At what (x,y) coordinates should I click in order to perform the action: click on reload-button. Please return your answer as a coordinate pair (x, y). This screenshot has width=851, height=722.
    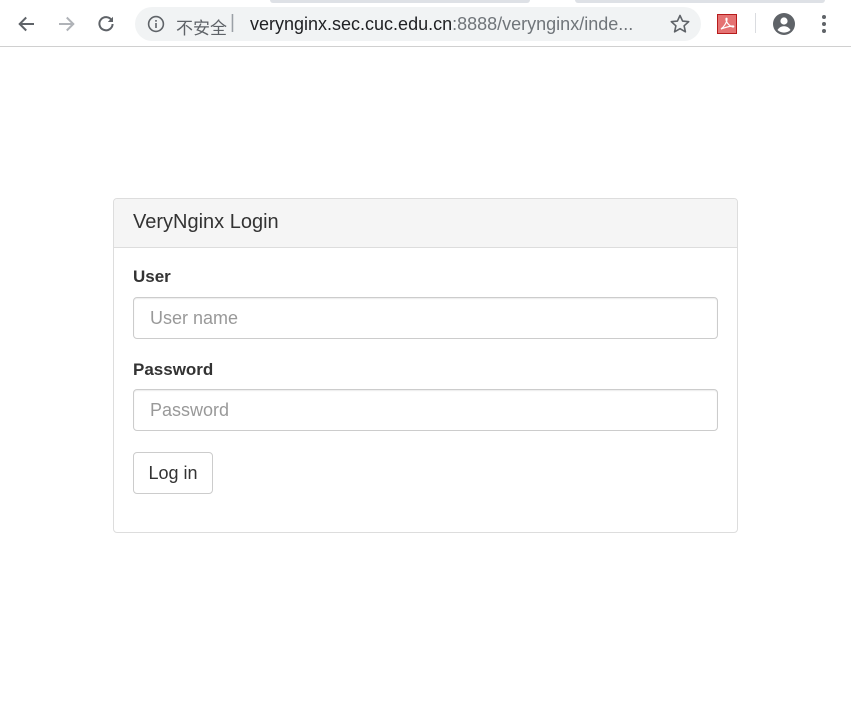
    Looking at the image, I should click on (106, 24).